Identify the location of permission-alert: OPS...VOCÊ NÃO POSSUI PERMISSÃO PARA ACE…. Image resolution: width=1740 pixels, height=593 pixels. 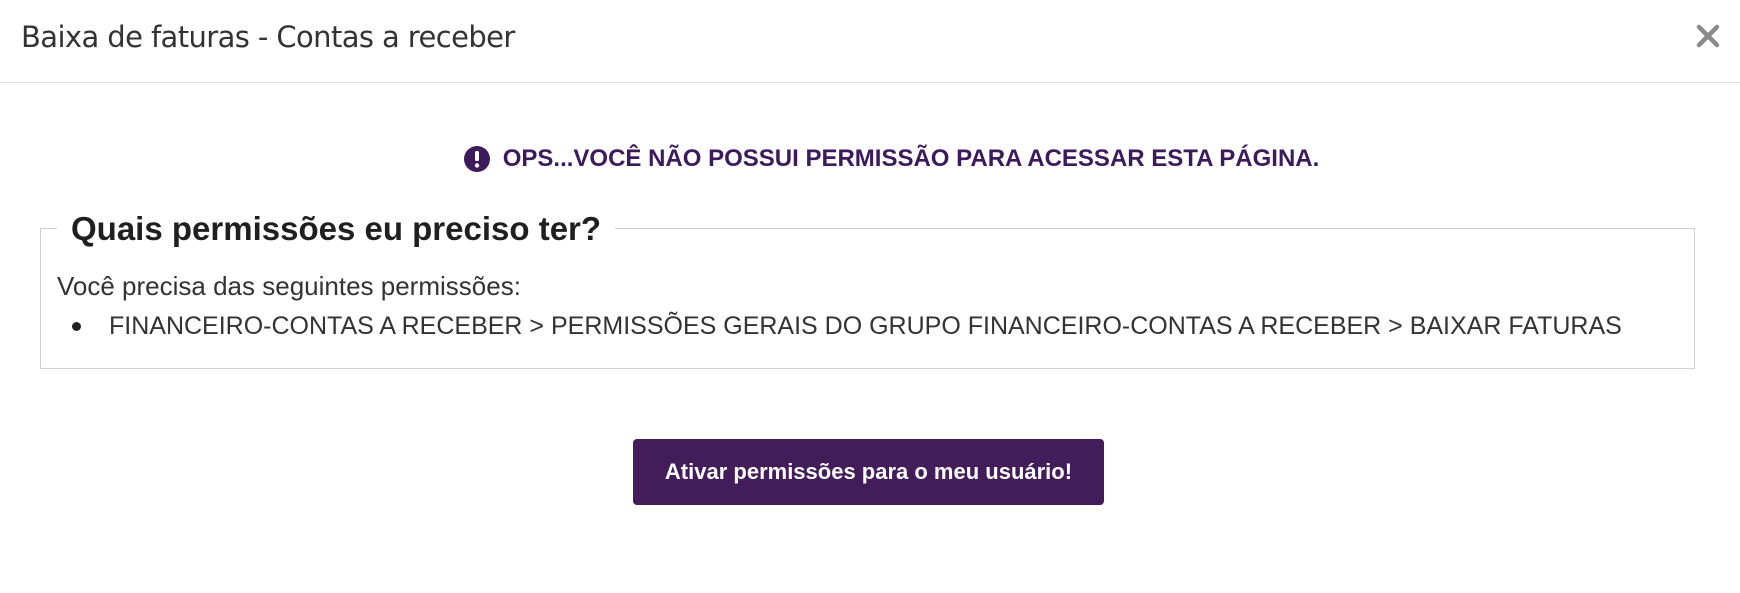
(870, 162).